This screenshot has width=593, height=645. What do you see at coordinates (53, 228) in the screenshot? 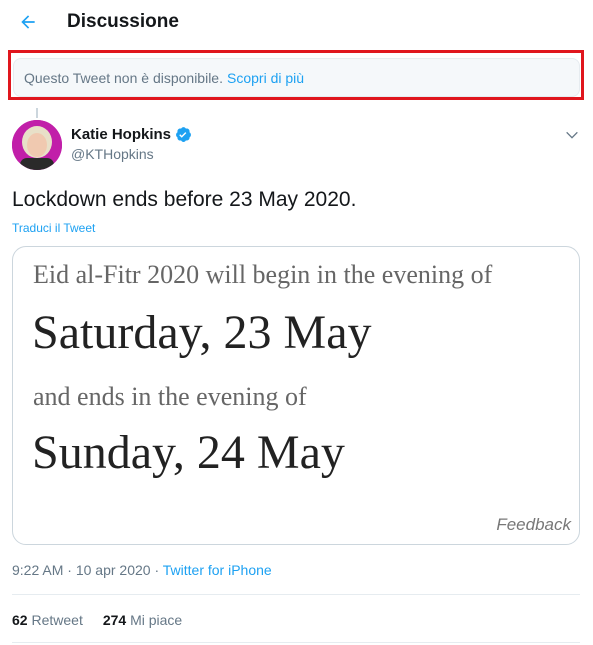
I see `translate-tweet-link: Traduci il Tweet` at bounding box center [53, 228].